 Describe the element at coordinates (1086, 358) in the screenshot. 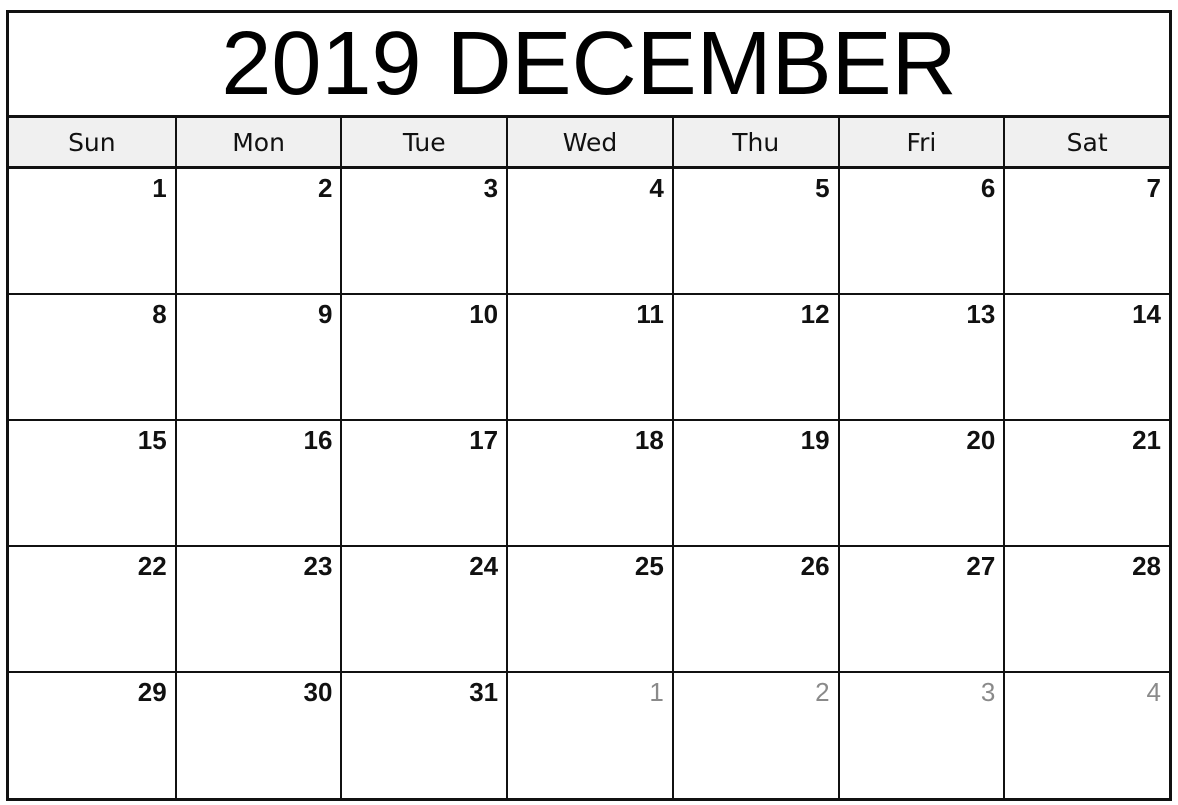

I see `day-cell: 14` at that location.